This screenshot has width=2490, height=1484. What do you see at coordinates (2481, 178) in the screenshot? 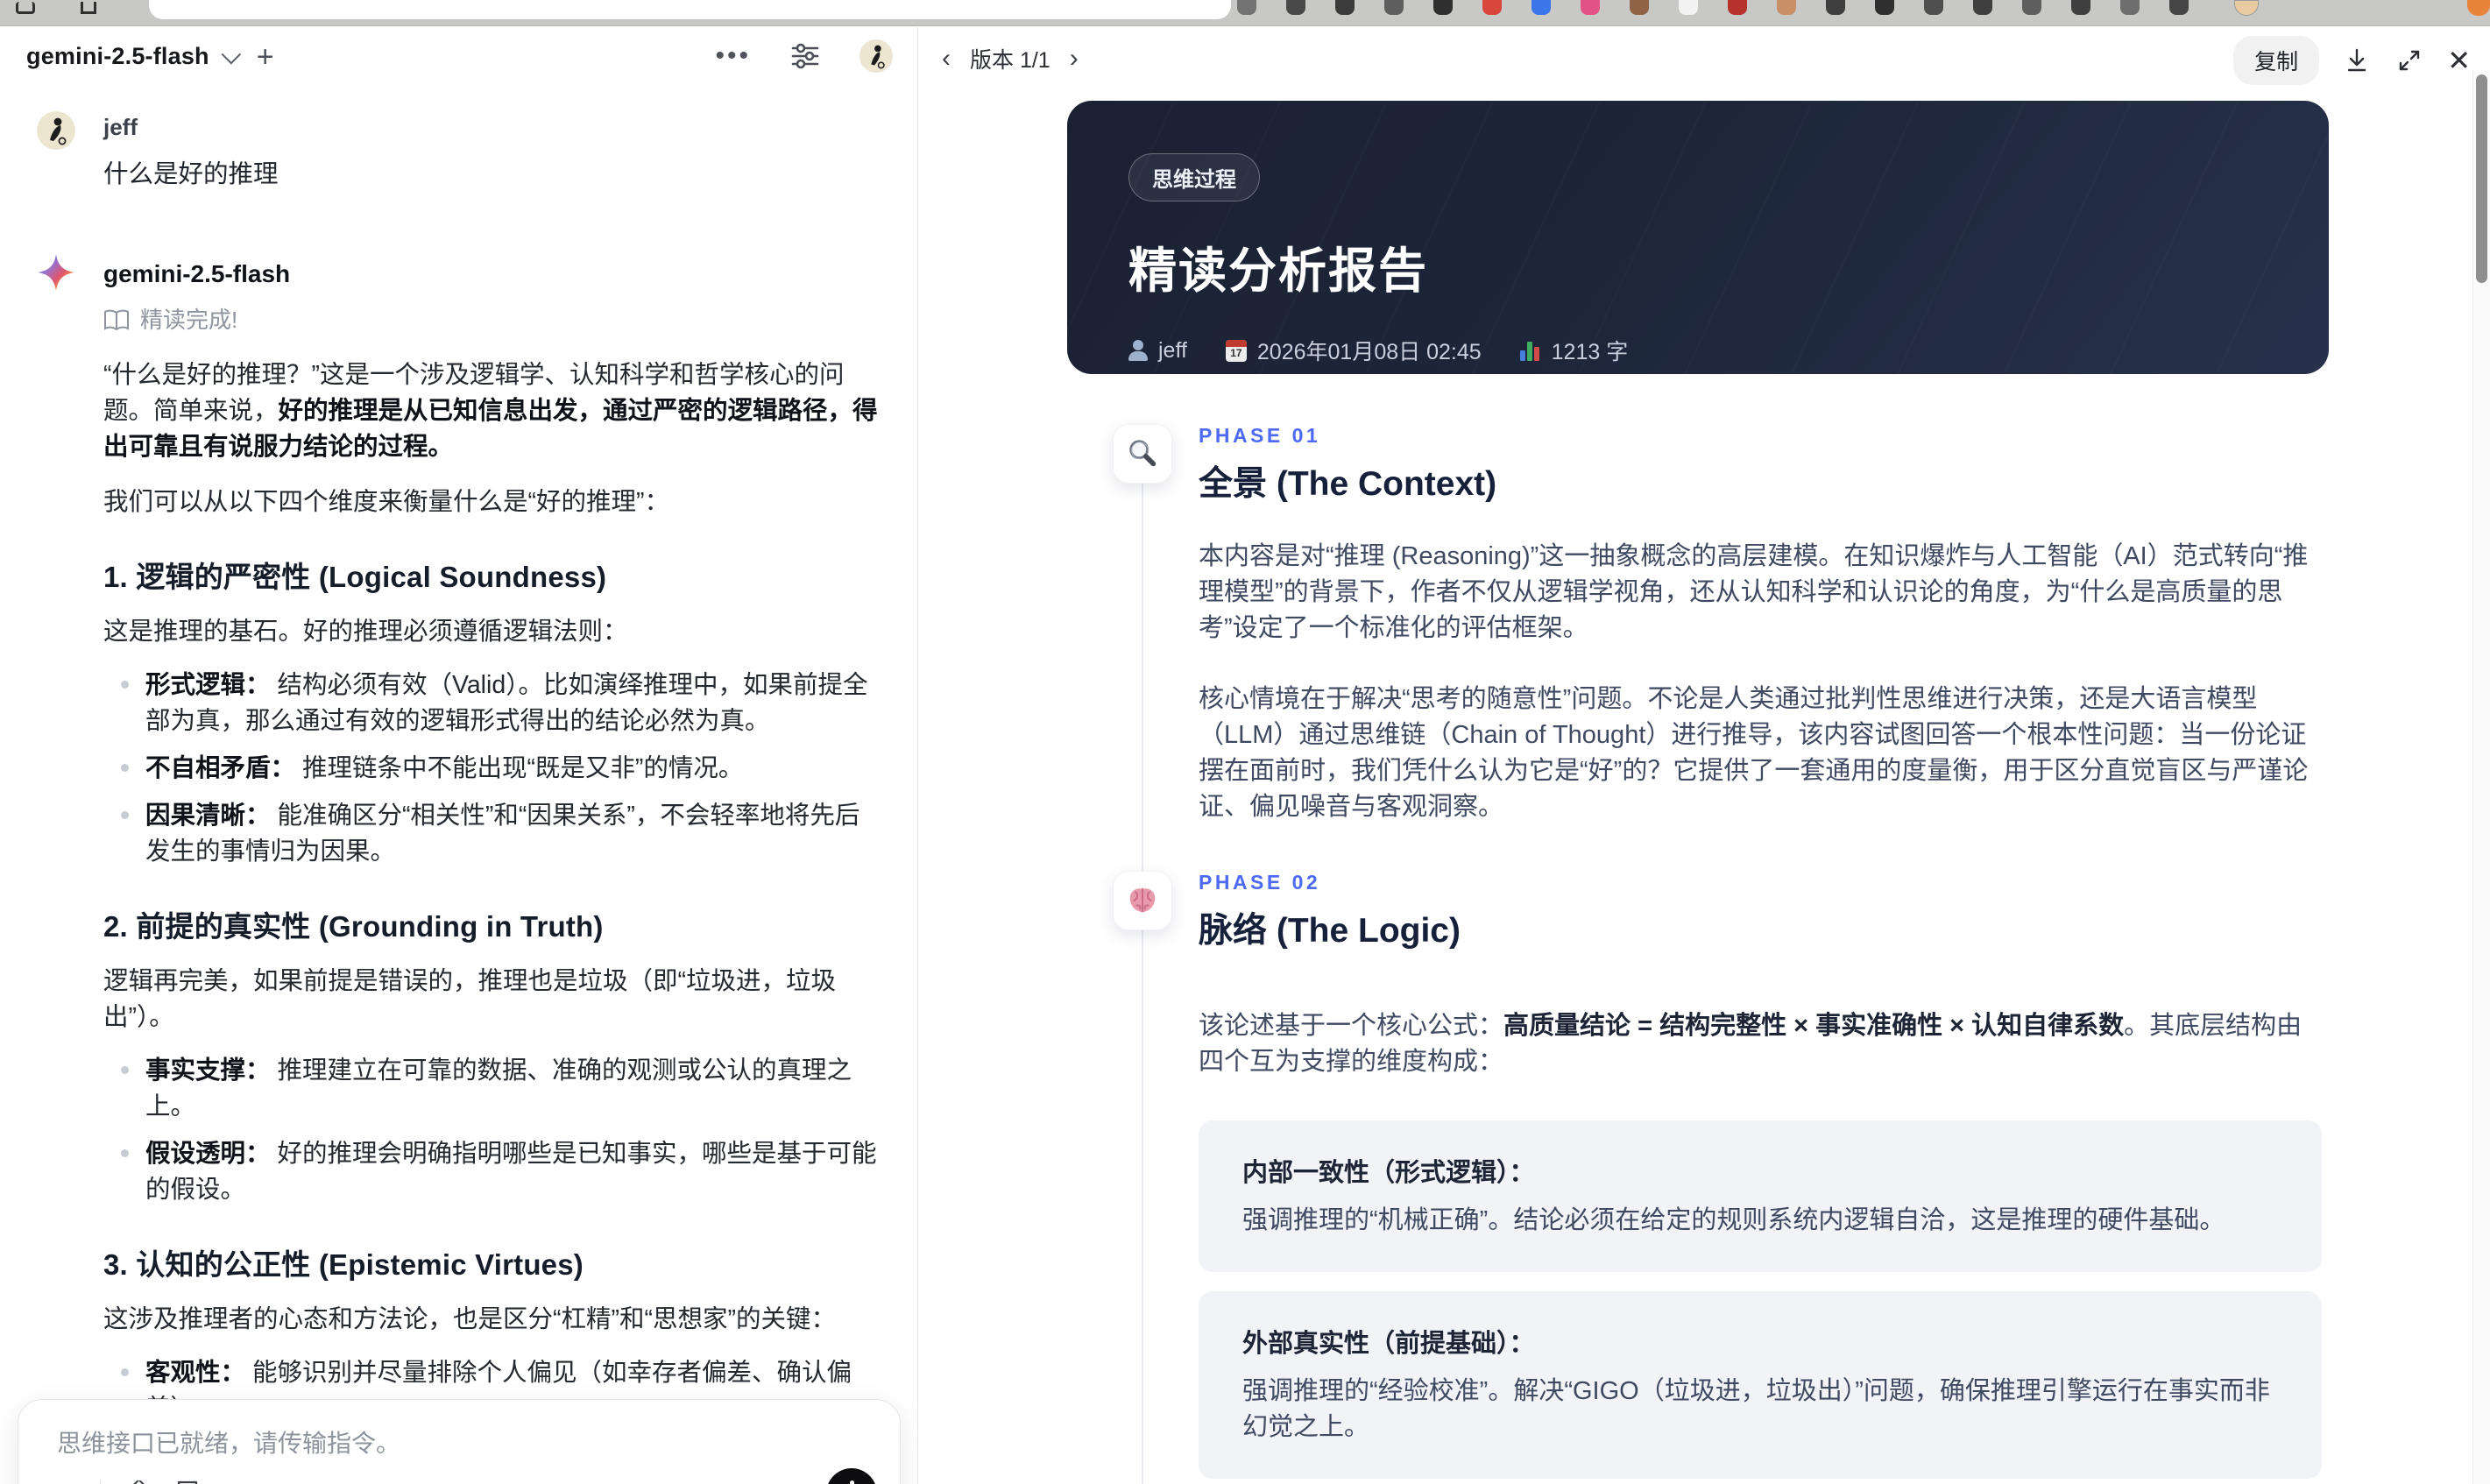
I see `scrollbar-thumb` at bounding box center [2481, 178].